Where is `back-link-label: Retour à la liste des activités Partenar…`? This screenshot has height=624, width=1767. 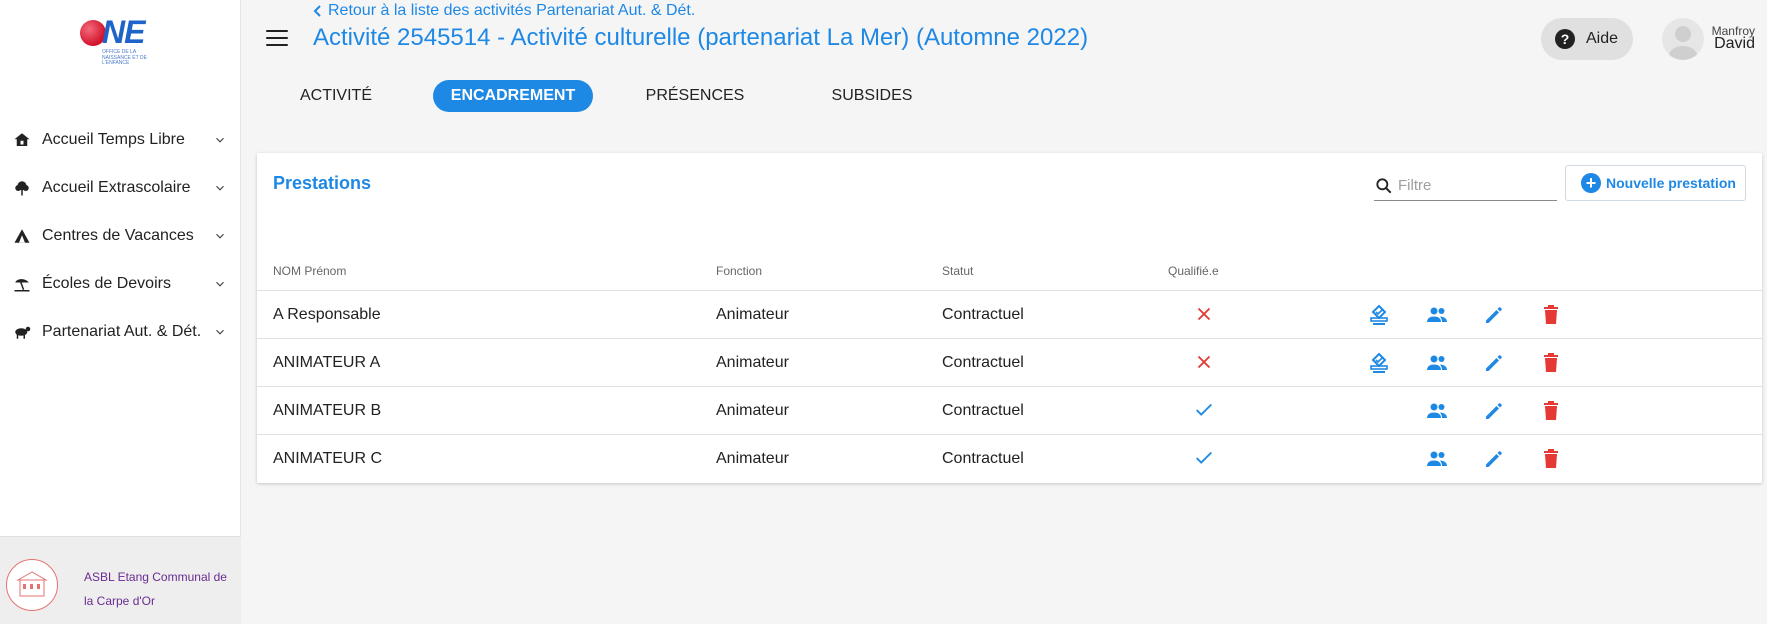
back-link-label: Retour à la liste des activités Partenar… is located at coordinates (512, 10).